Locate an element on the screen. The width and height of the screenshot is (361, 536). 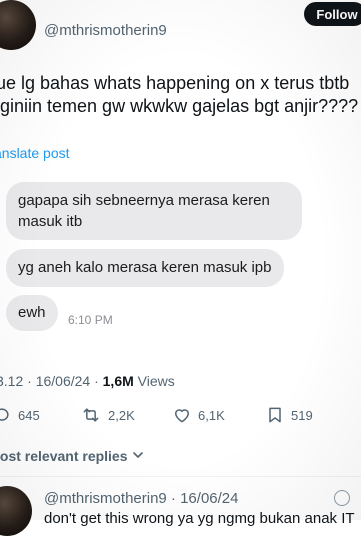
chat-timestamp: 6:10 PM is located at coordinates (90, 320).